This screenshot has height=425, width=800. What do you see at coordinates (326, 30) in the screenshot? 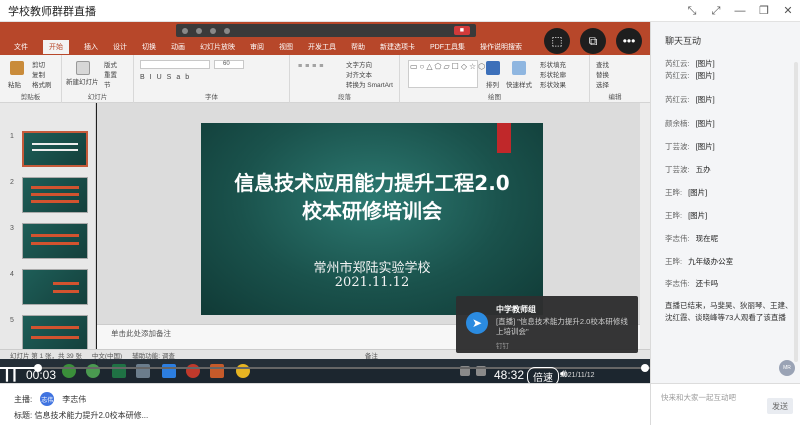
I see `meeting-toolbar: ■` at bounding box center [326, 30].